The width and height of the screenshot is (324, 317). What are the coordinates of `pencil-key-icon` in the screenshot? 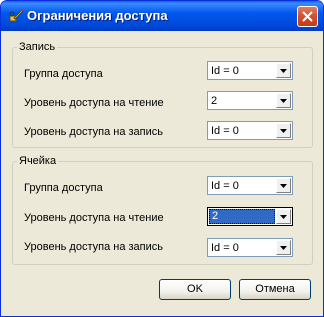 It's located at (16, 15).